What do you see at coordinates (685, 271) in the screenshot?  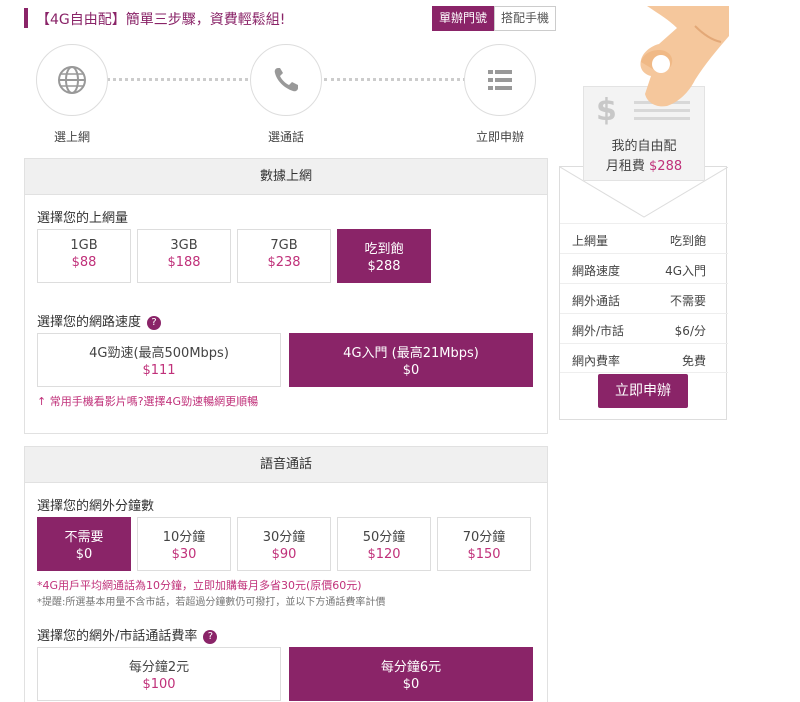 I see `summary-value: 4G入門` at bounding box center [685, 271].